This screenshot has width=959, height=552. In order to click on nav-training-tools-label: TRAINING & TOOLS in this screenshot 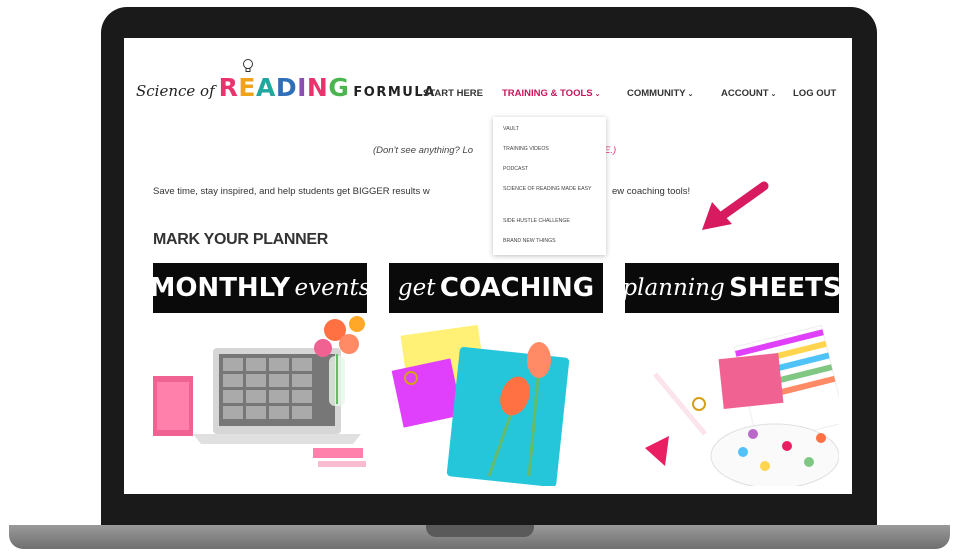, I will do `click(547, 93)`.